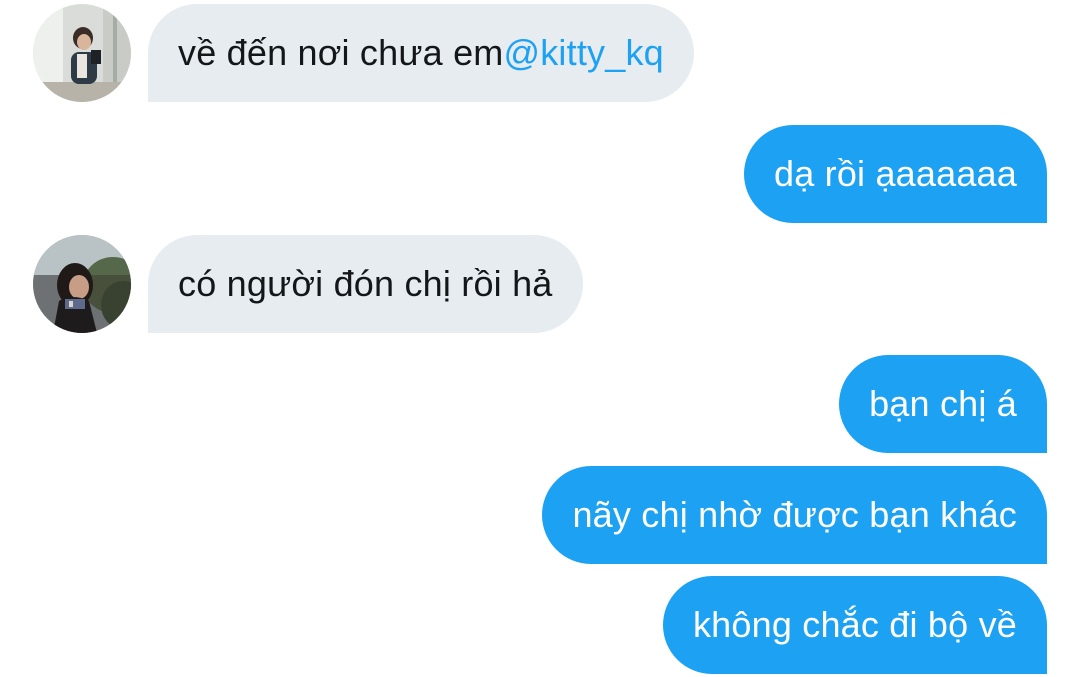 The width and height of the screenshot is (1080, 677). I want to click on incoming-message: có người đón chị rồi hả, so click(365, 284).